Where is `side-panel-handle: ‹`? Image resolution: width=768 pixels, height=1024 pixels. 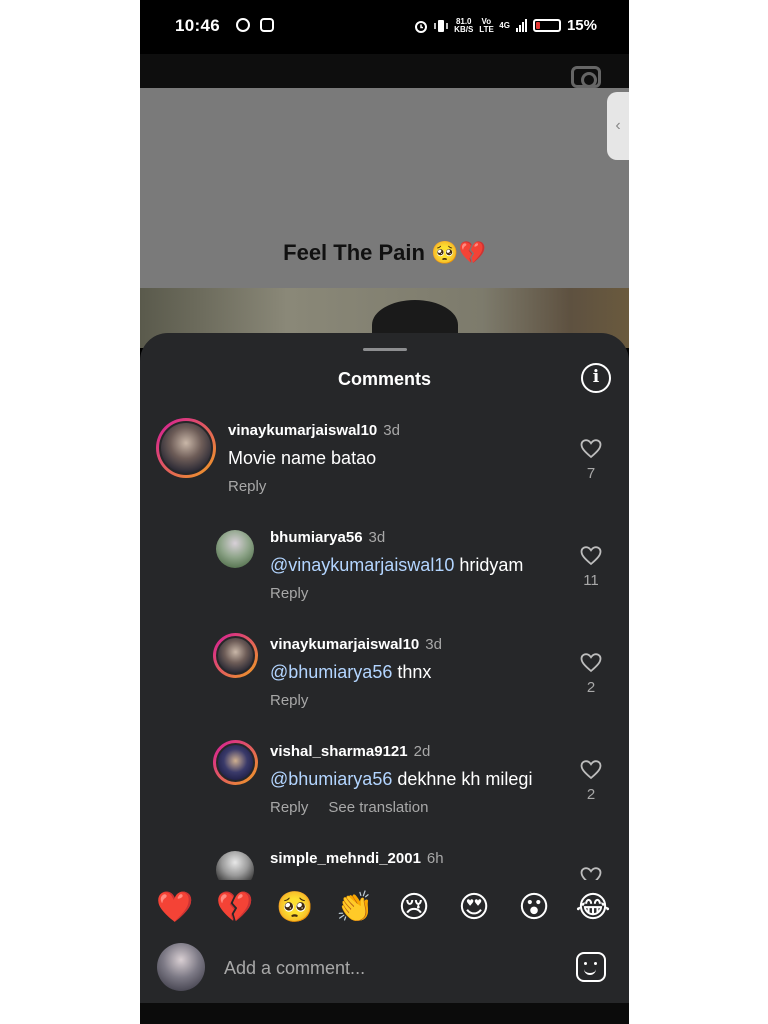 side-panel-handle: ‹ is located at coordinates (618, 126).